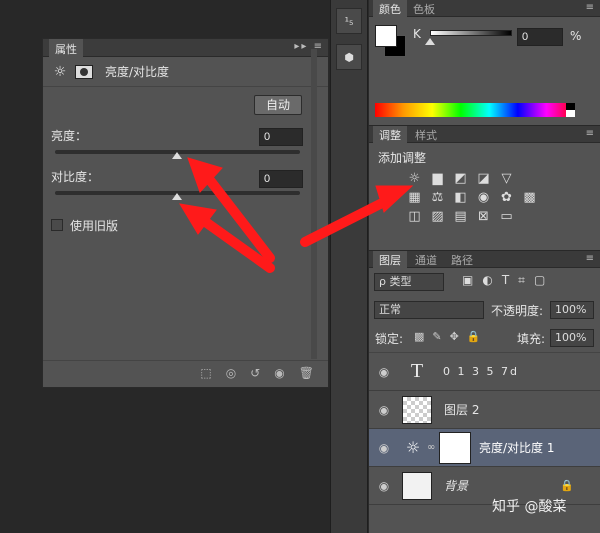 This screenshot has width=600, height=533. Describe the element at coordinates (433, 447) in the screenshot. I see `chain-link-icon: ∞` at that location.